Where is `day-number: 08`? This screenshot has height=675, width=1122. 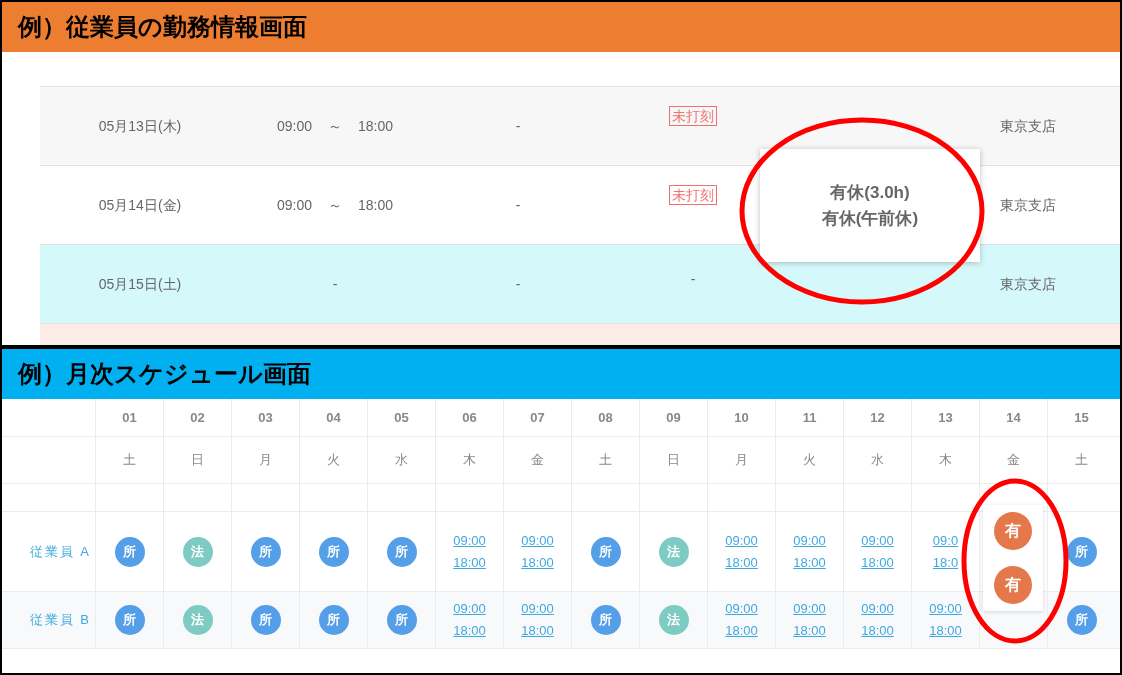 day-number: 08 is located at coordinates (605, 417).